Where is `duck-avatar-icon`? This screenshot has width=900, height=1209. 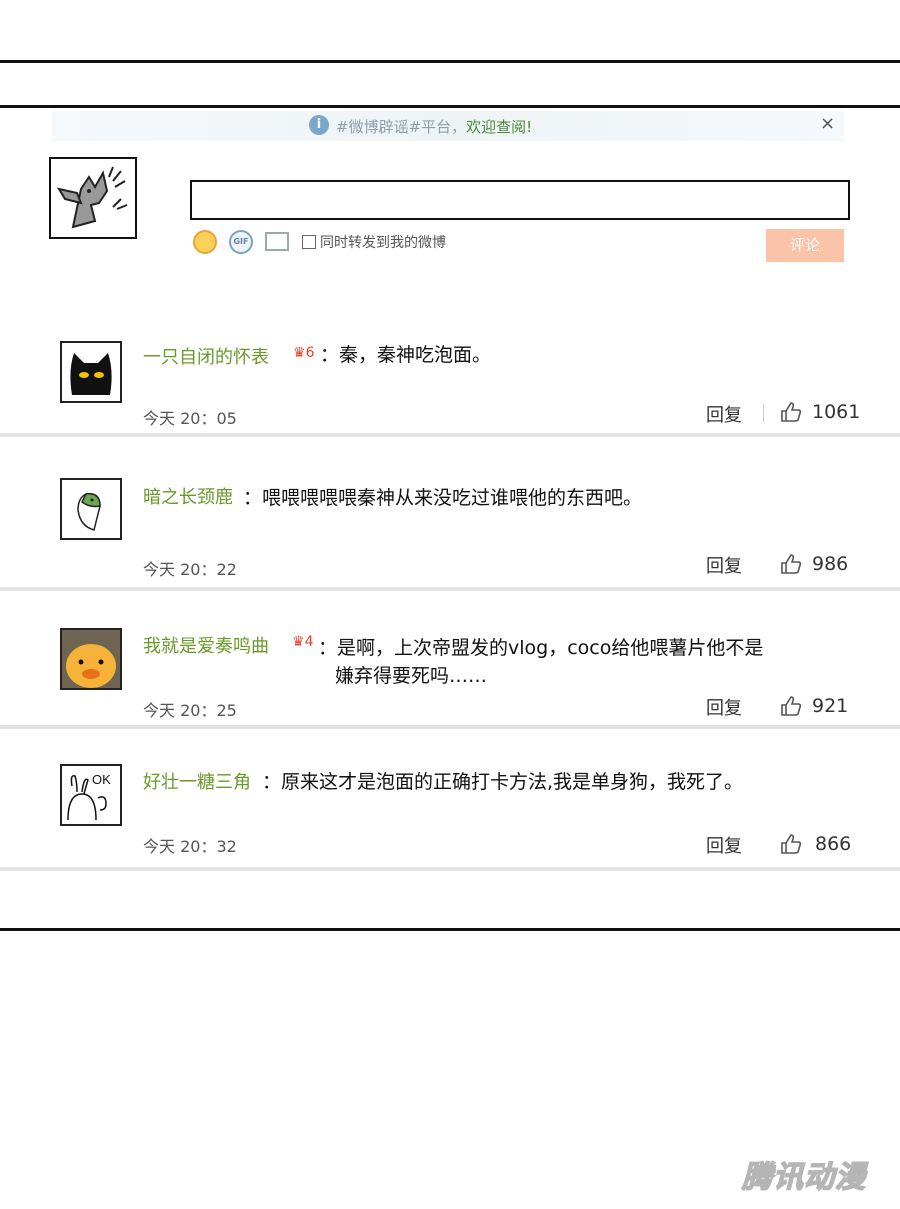 duck-avatar-icon is located at coordinates (91, 659).